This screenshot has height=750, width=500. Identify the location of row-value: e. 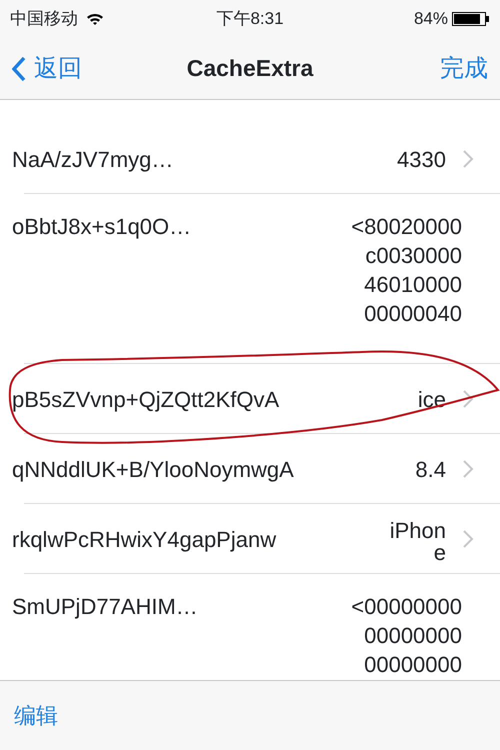
(439, 553).